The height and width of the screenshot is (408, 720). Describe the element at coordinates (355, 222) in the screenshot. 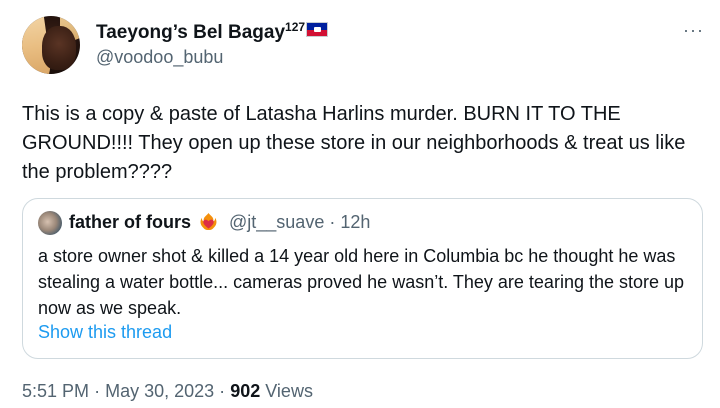

I see `quoted-time: 12h` at that location.